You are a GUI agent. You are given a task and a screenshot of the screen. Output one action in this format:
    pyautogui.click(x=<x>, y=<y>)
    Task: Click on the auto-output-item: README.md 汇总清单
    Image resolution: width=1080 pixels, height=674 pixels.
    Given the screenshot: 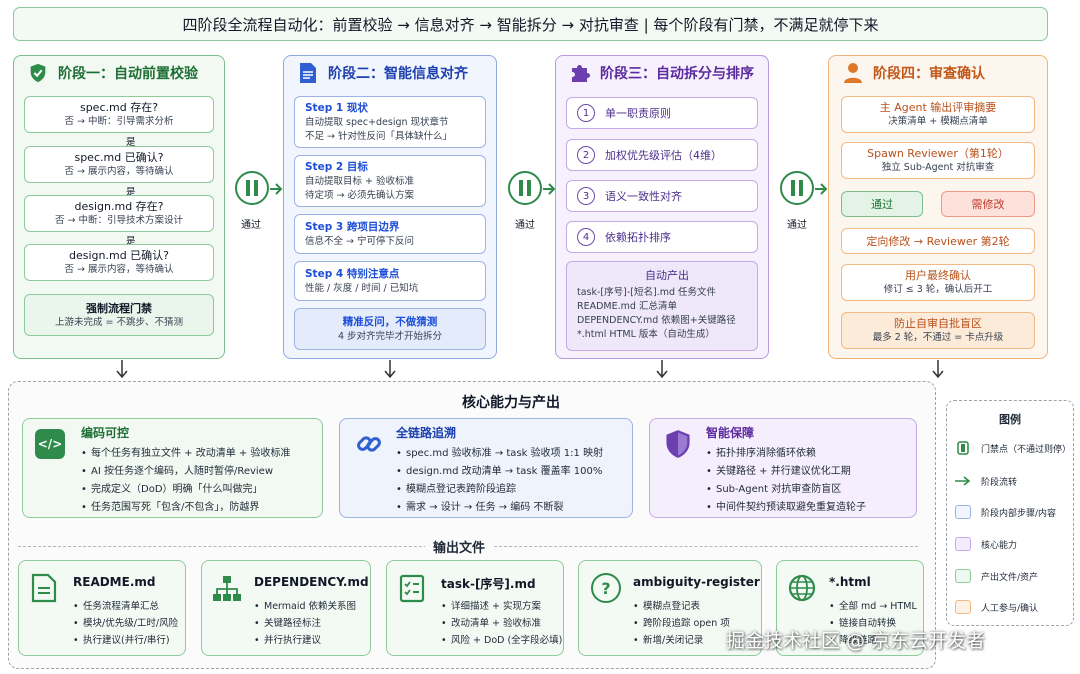 What is the action you would take?
    pyautogui.click(x=627, y=306)
    